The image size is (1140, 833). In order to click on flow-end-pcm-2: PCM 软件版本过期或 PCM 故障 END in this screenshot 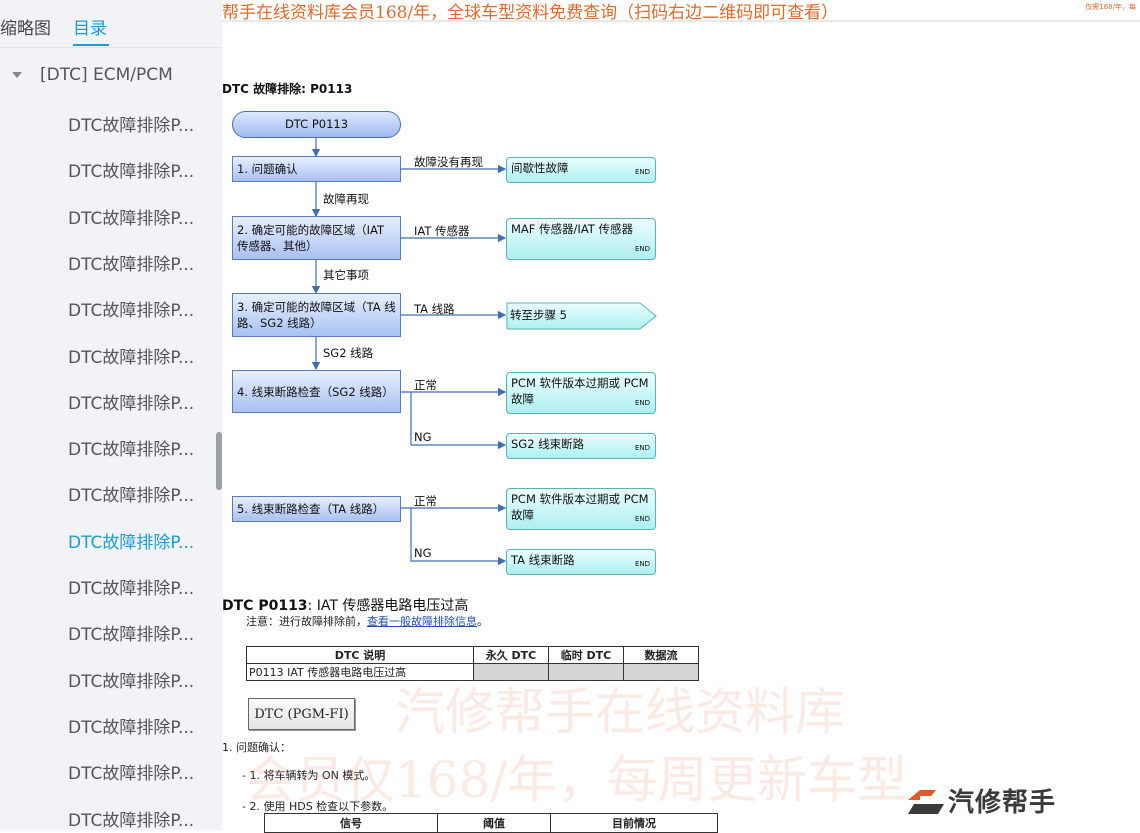, I will do `click(581, 509)`.